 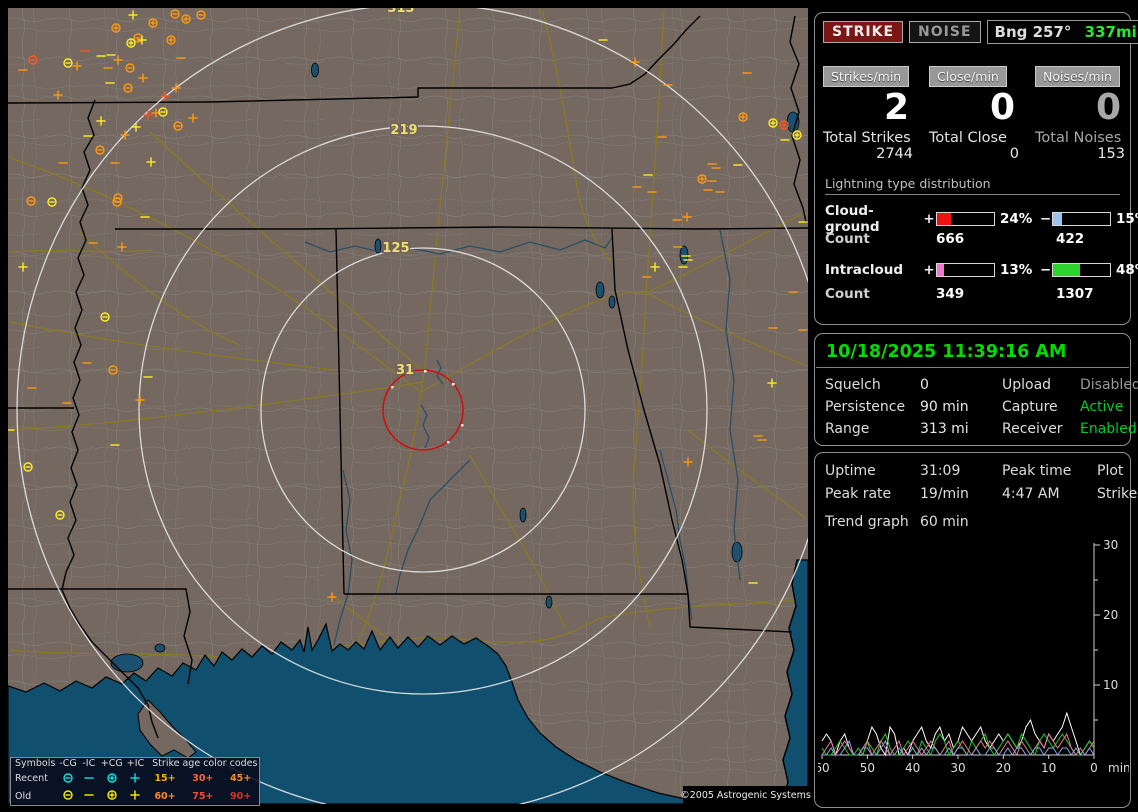 What do you see at coordinates (1075, 294) in the screenshot?
I see `ic-neg-count: 1307` at bounding box center [1075, 294].